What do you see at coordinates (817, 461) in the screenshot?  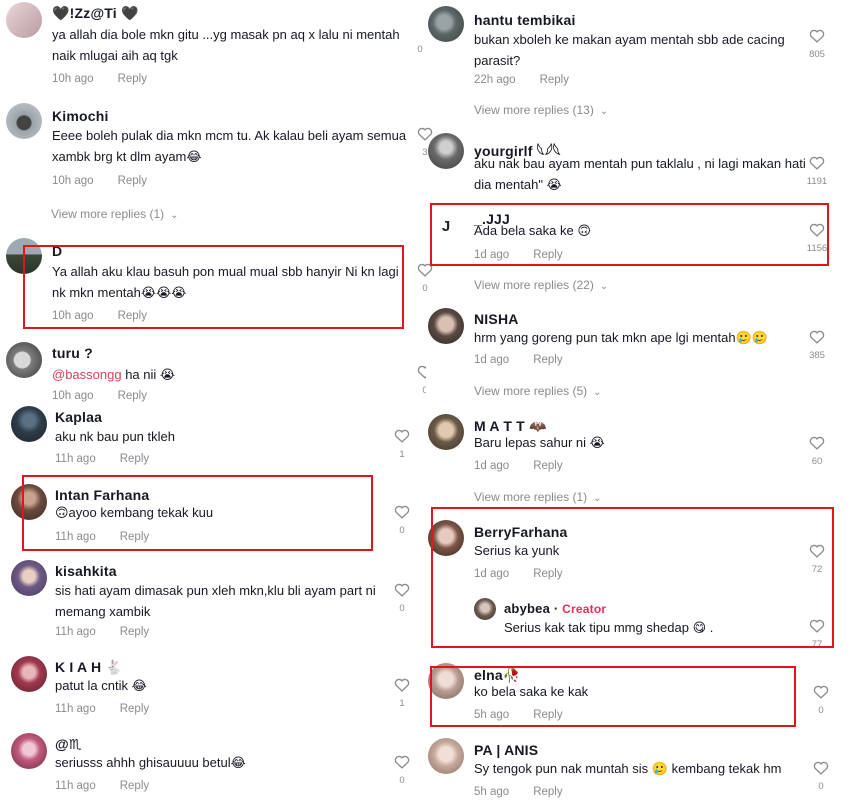 I see `like-count: 60` at bounding box center [817, 461].